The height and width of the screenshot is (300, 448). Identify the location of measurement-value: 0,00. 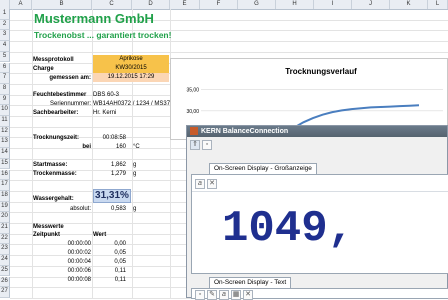
(120, 244).